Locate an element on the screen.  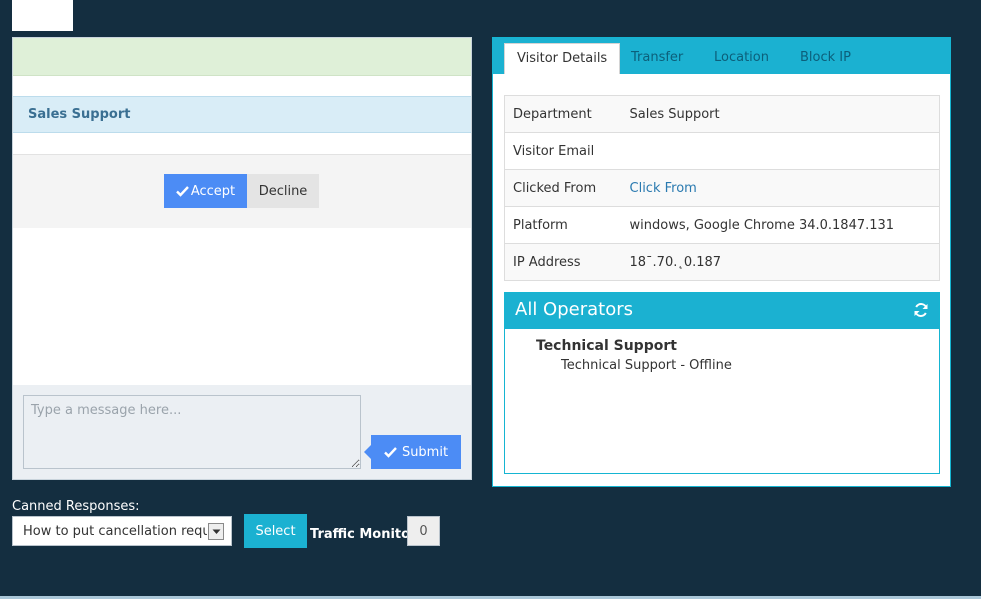
chat-compose-area: Submit is located at coordinates (242, 432).